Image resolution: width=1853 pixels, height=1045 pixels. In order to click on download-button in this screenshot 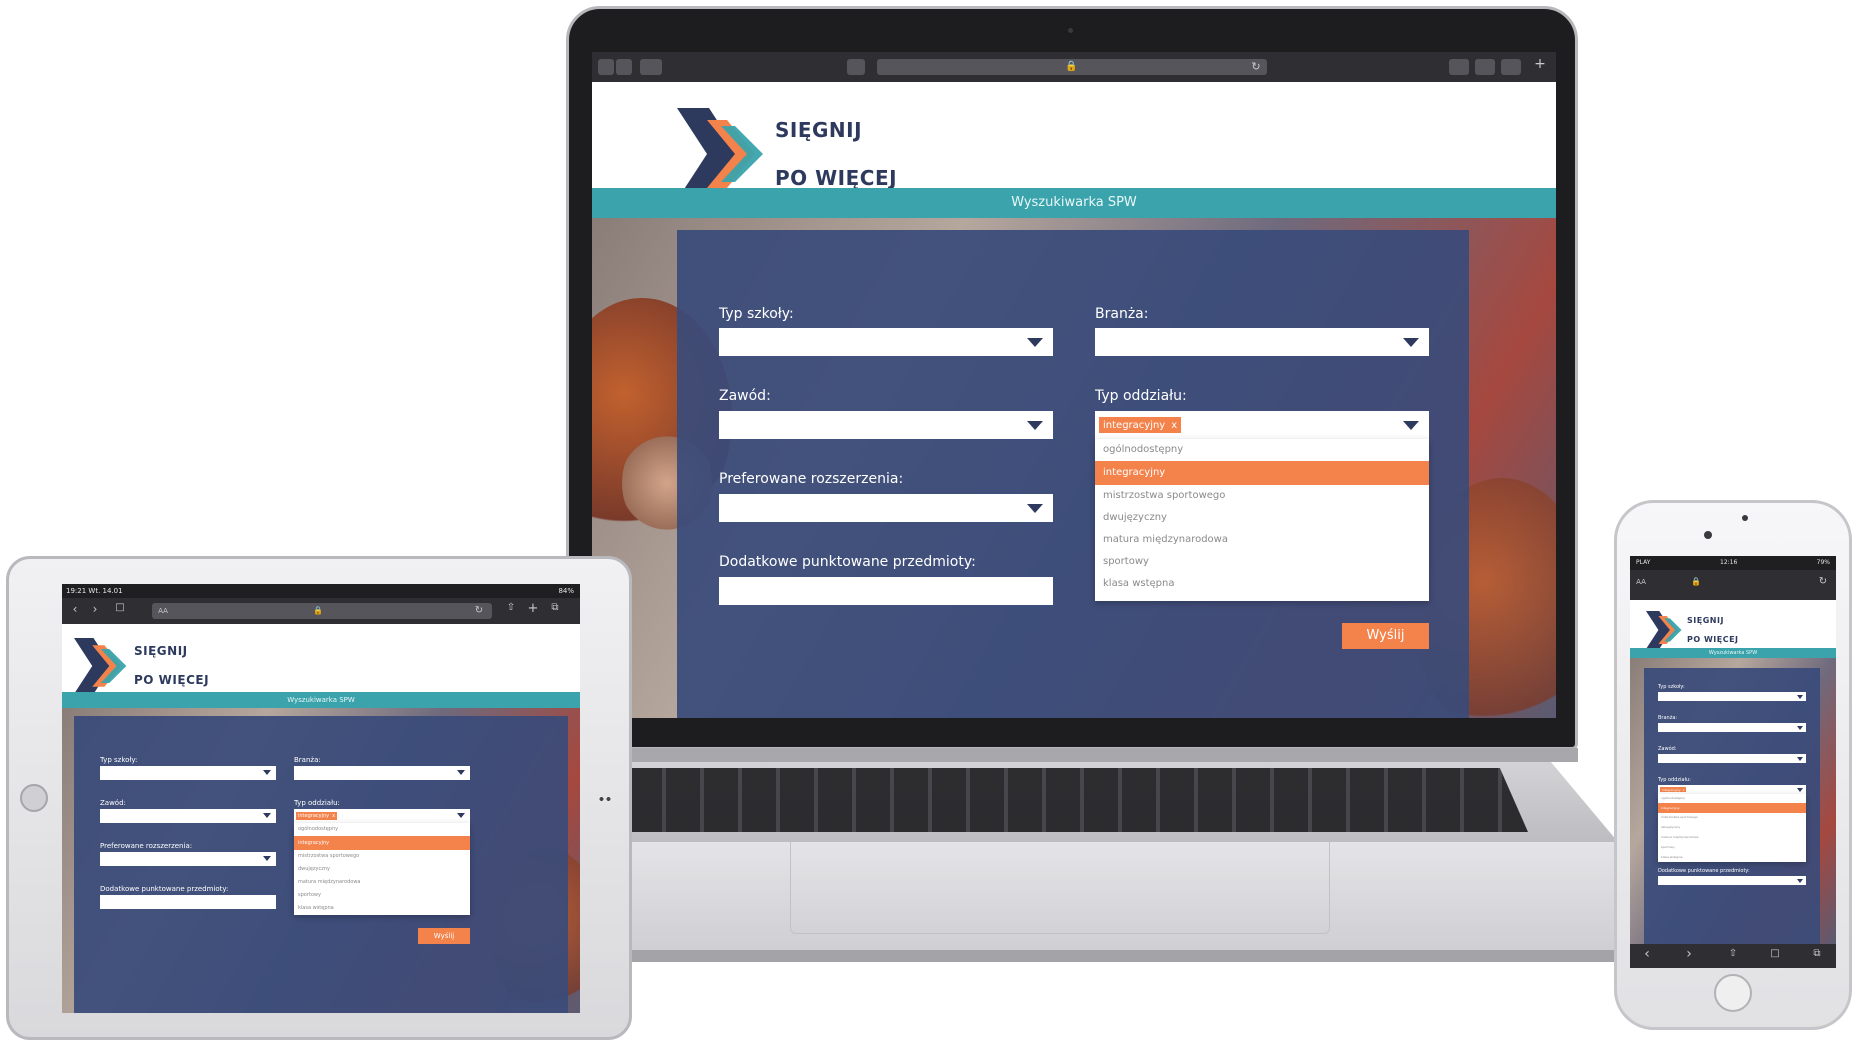, I will do `click(1459, 67)`.